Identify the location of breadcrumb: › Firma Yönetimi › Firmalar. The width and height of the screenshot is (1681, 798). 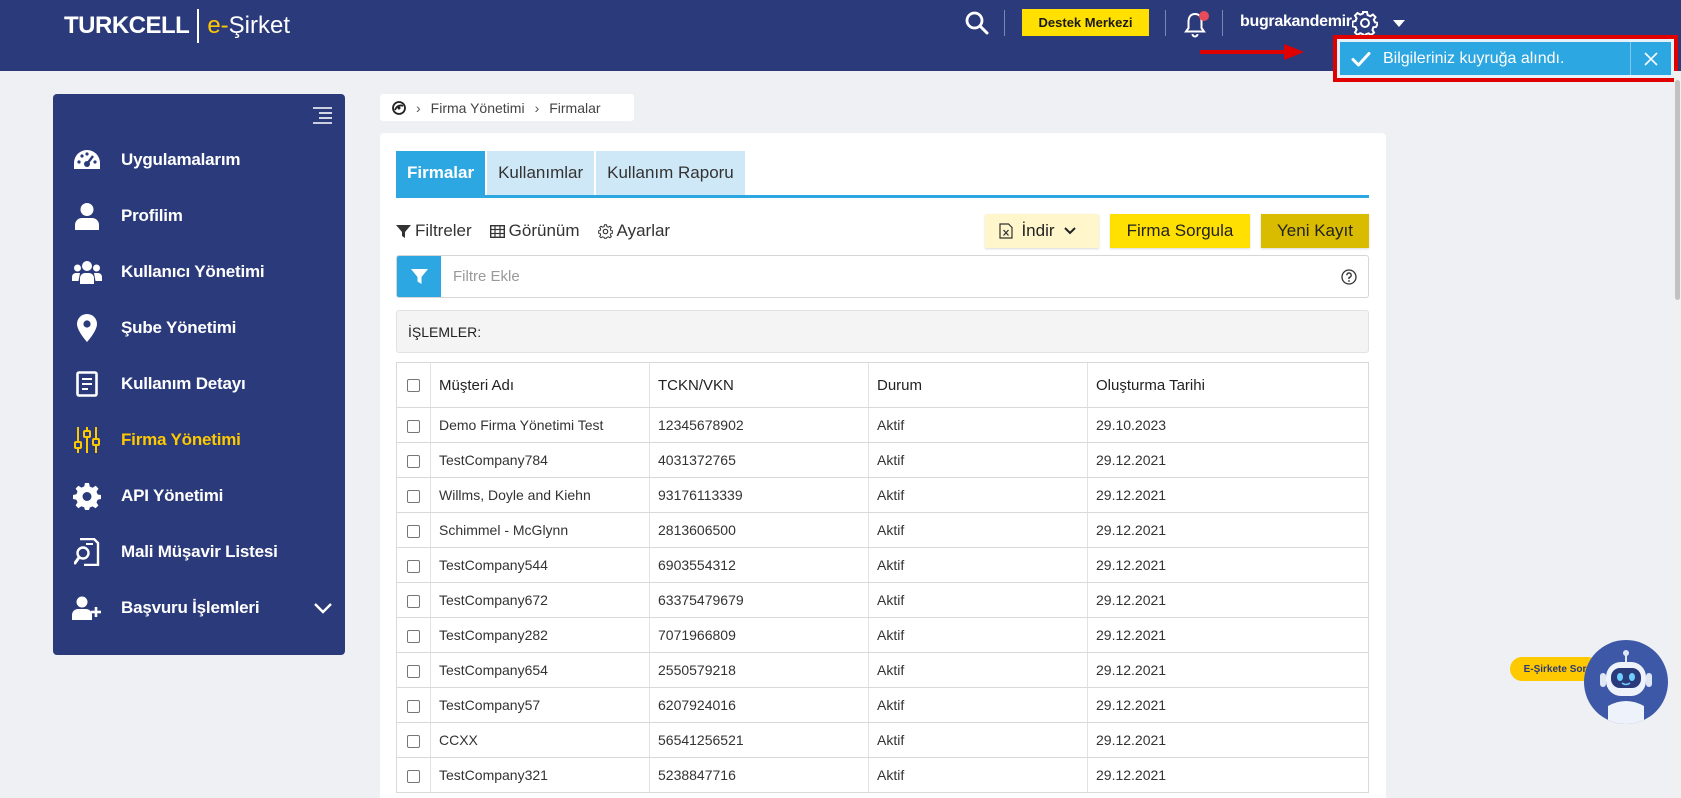
(507, 107).